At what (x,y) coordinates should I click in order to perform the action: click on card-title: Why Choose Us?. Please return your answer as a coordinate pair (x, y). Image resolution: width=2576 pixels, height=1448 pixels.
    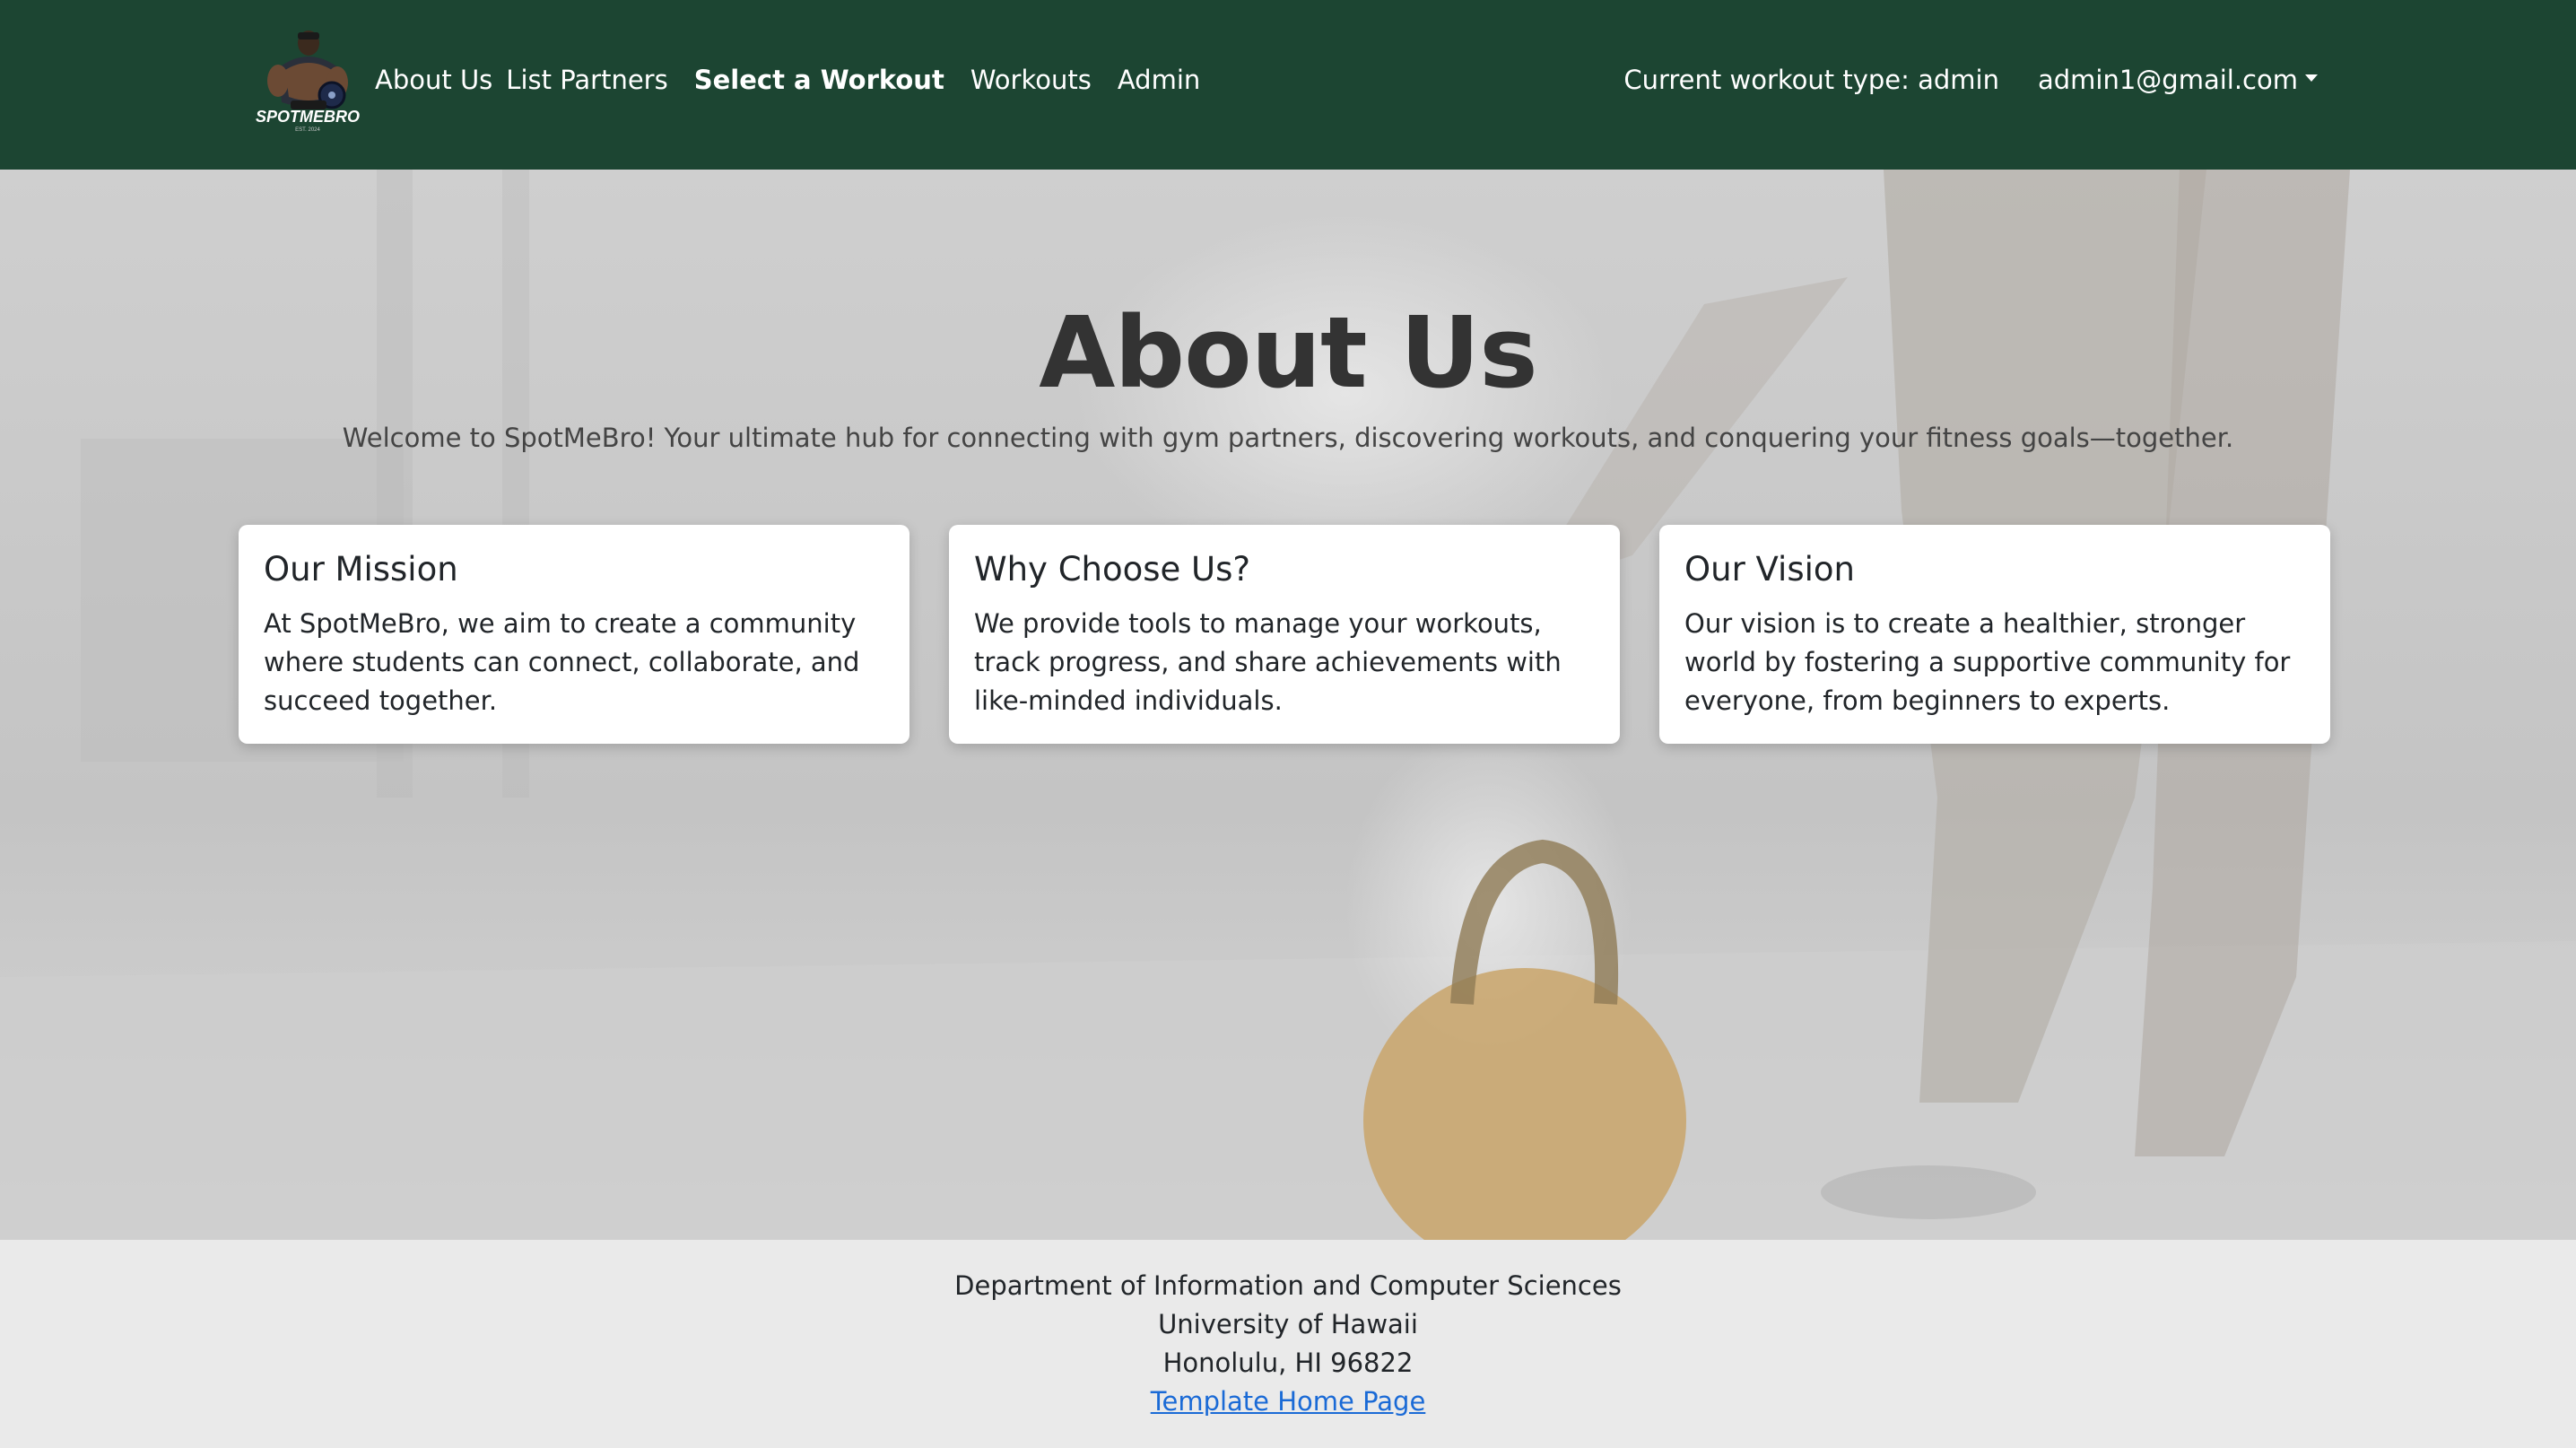
    Looking at the image, I should click on (1112, 569).